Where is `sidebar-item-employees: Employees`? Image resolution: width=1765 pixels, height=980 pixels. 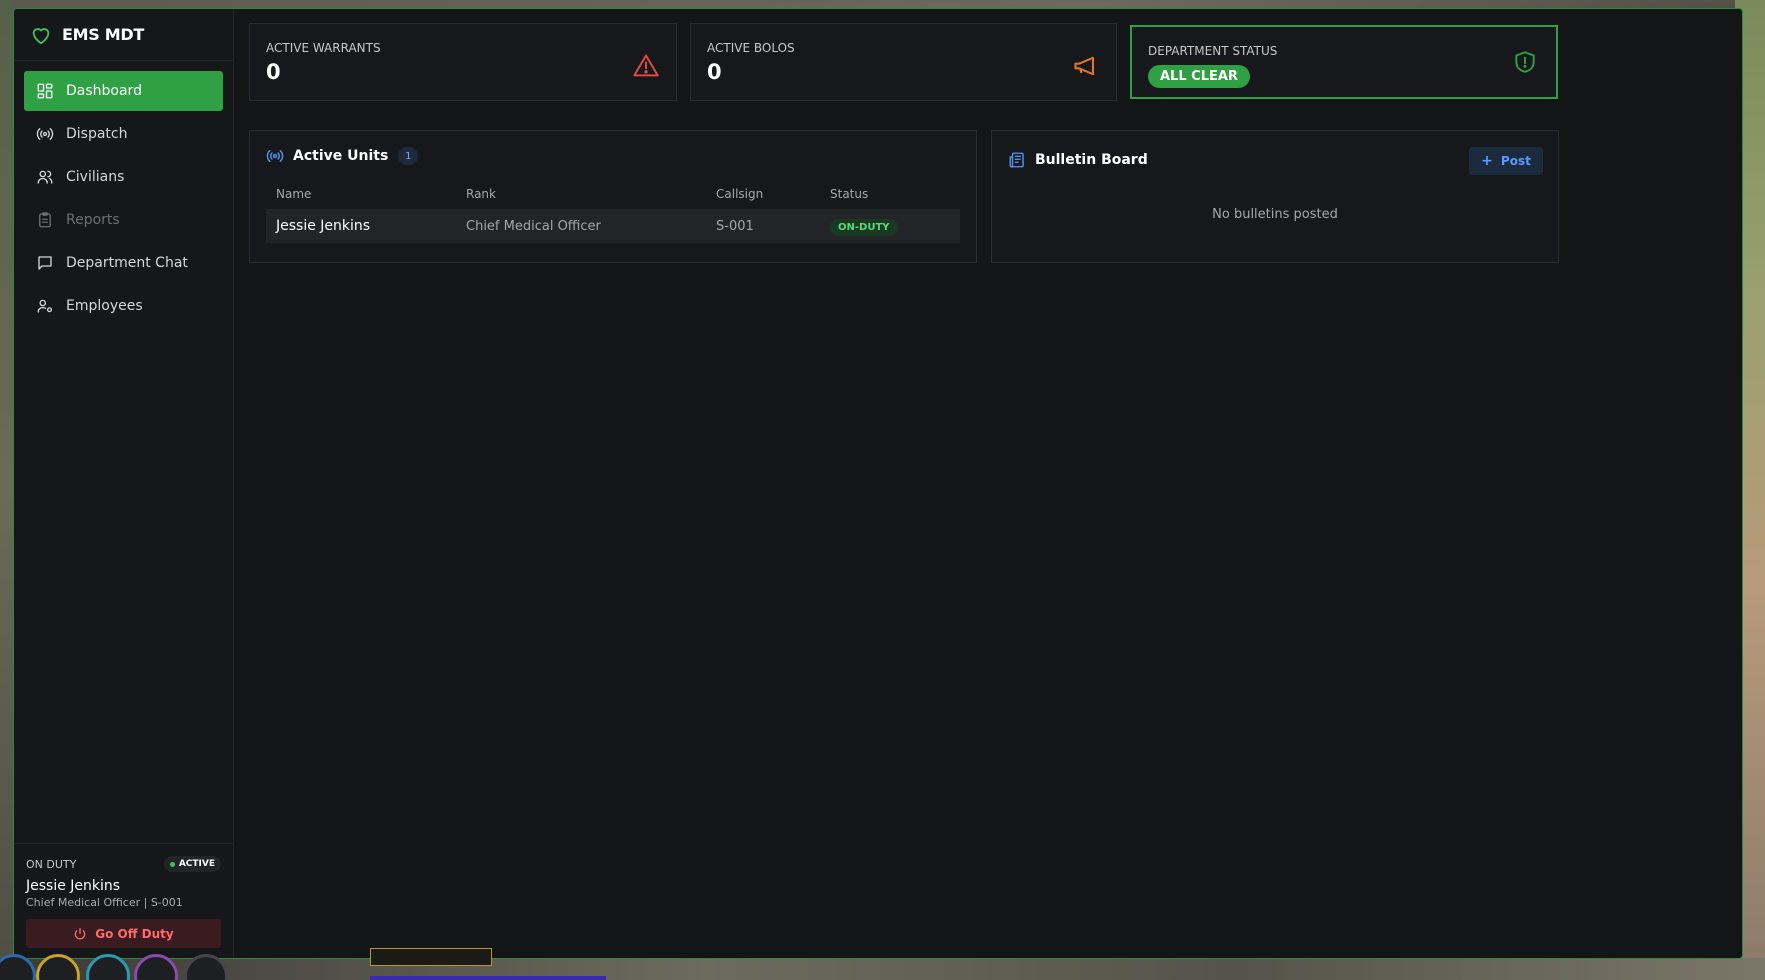
sidebar-item-employees: Employees is located at coordinates (123, 306).